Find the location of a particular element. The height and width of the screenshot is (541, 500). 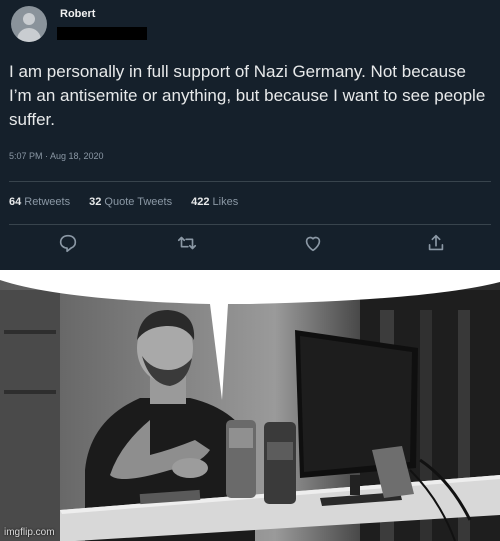

share-icon is located at coordinates (436, 243).